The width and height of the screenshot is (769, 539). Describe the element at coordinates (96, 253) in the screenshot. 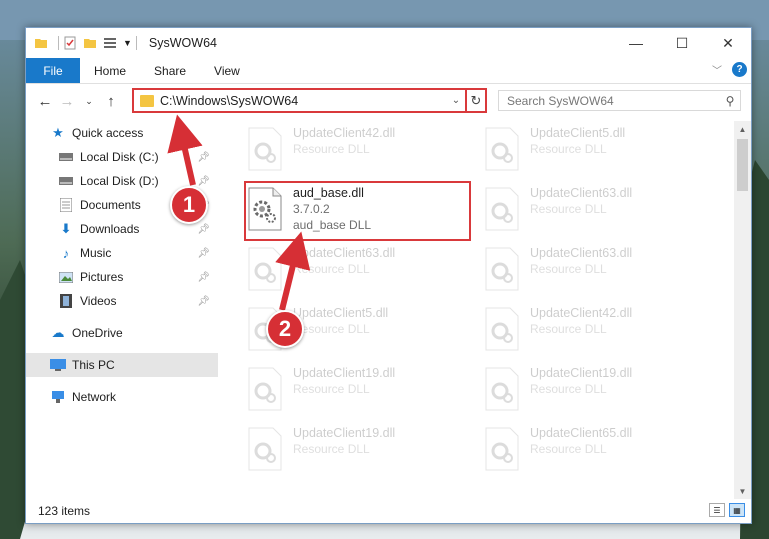

I see `sidebar-item-label: Music` at that location.